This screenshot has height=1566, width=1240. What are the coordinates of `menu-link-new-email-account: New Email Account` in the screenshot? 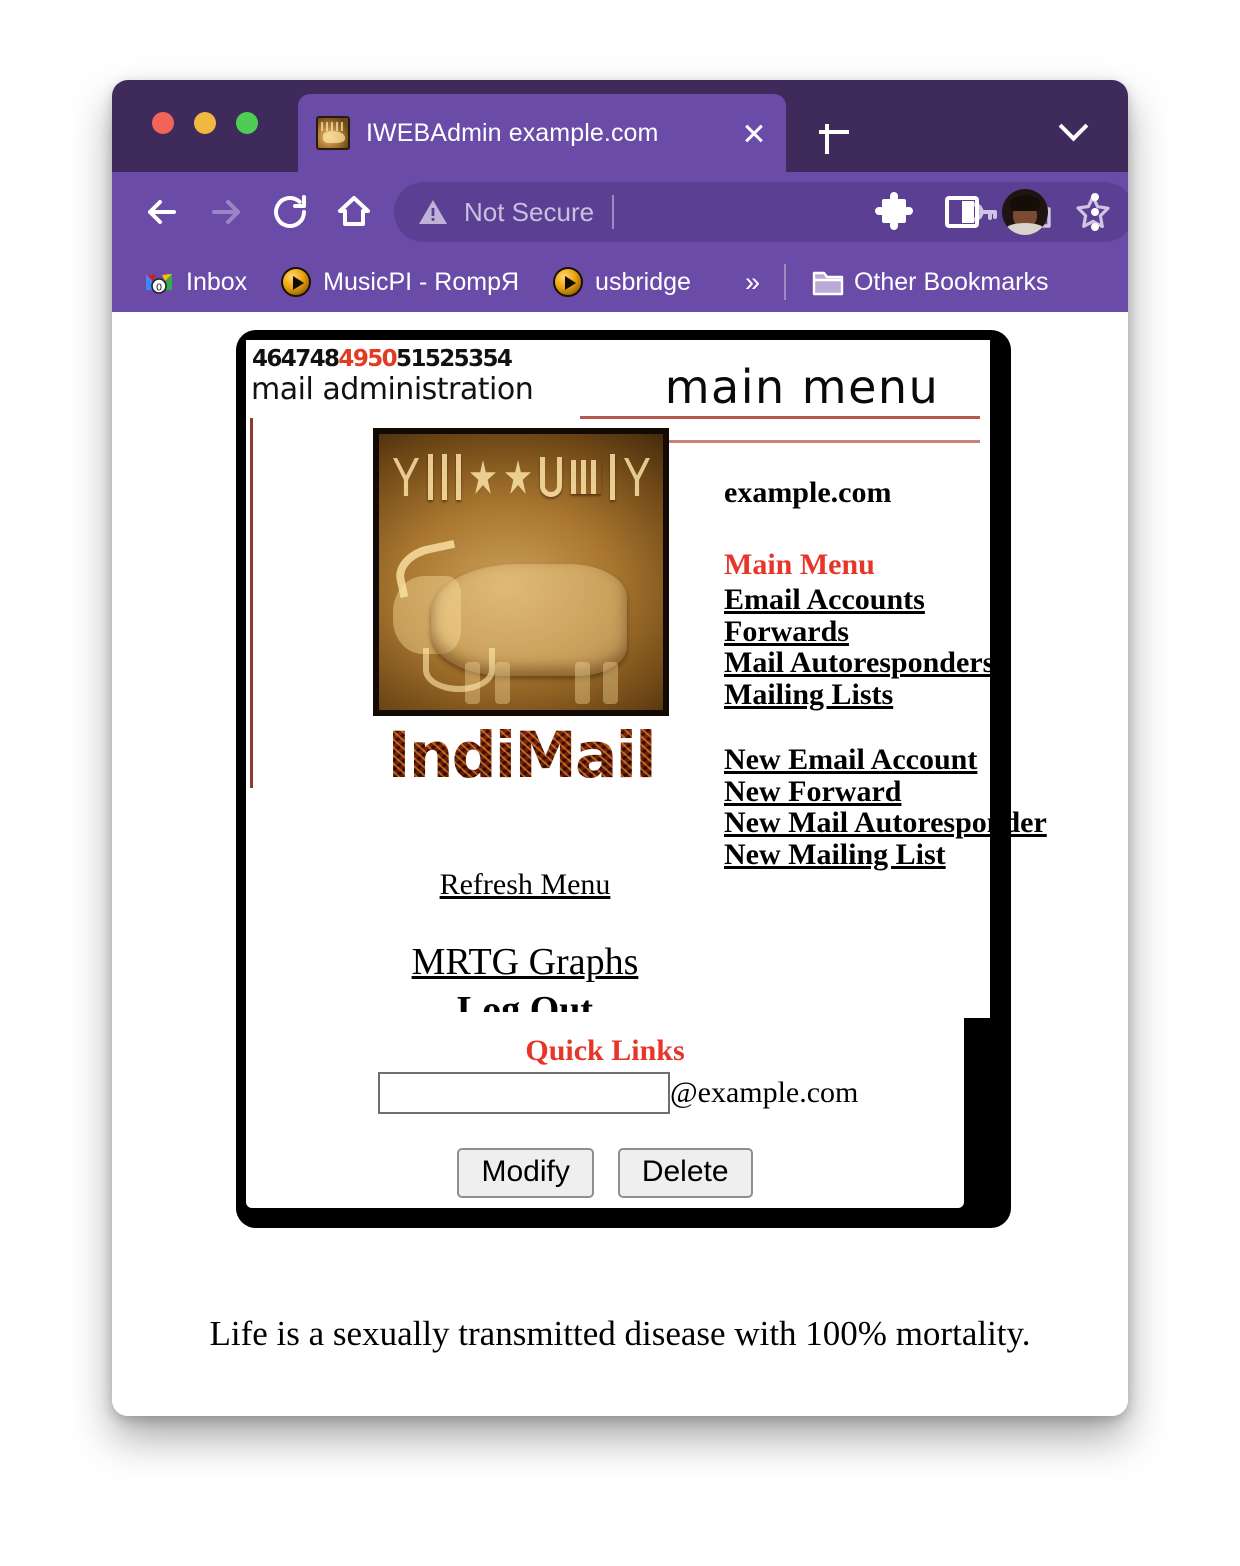 It's located at (874, 760).